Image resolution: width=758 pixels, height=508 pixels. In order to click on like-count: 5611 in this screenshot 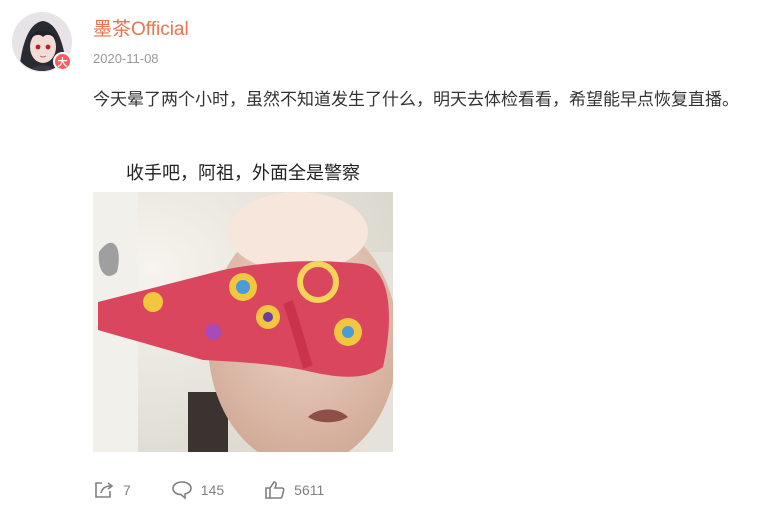, I will do `click(309, 490)`.